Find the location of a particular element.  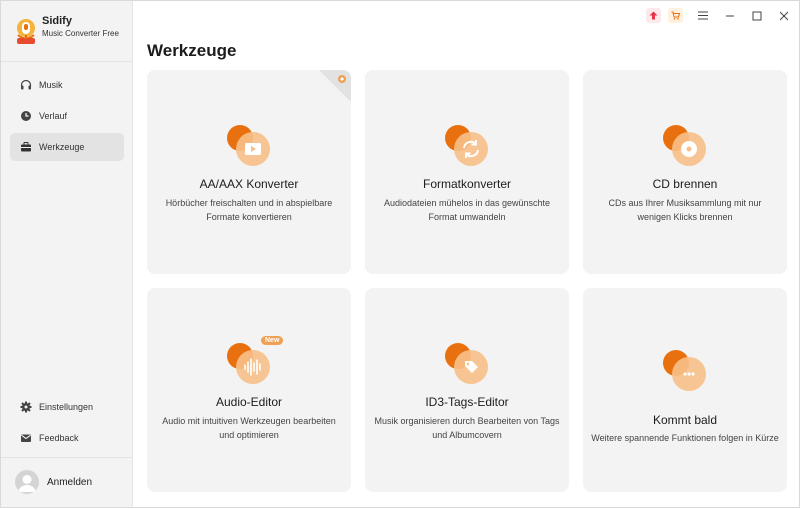

sign-in-button: Anmelden is located at coordinates (53, 482).